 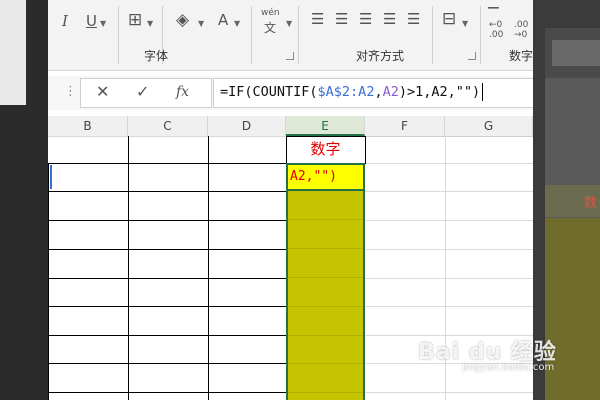 I want to click on formula-reference-range: $A$2:A2, so click(x=346, y=92).